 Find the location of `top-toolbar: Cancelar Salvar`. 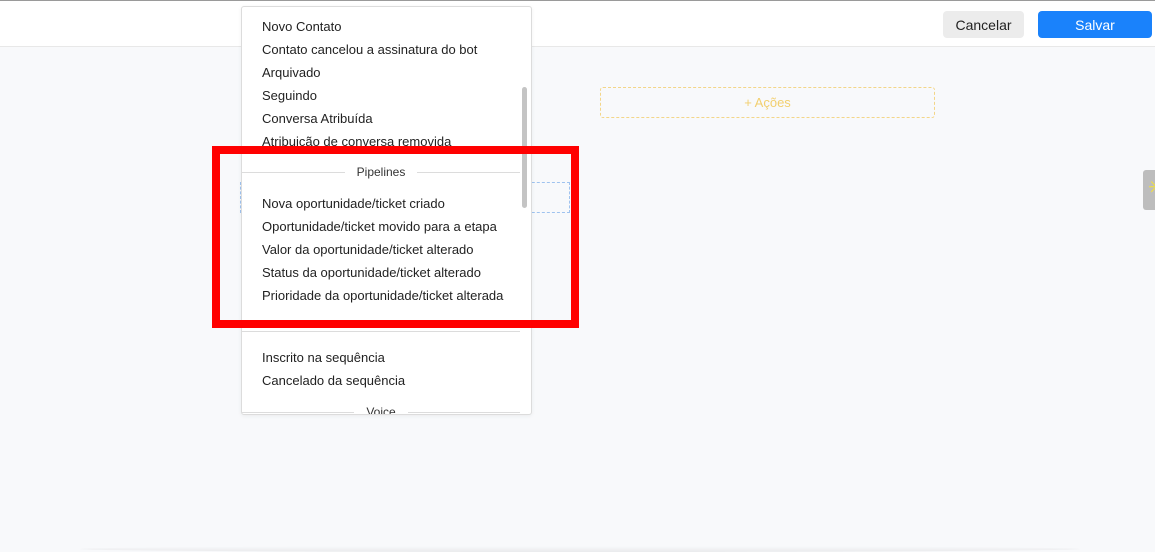

top-toolbar: Cancelar Salvar is located at coordinates (577, 23).